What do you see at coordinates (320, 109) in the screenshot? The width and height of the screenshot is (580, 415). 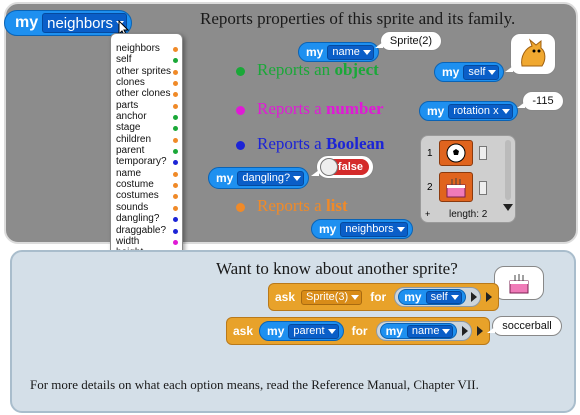 I see `legend-number: Reports a number` at bounding box center [320, 109].